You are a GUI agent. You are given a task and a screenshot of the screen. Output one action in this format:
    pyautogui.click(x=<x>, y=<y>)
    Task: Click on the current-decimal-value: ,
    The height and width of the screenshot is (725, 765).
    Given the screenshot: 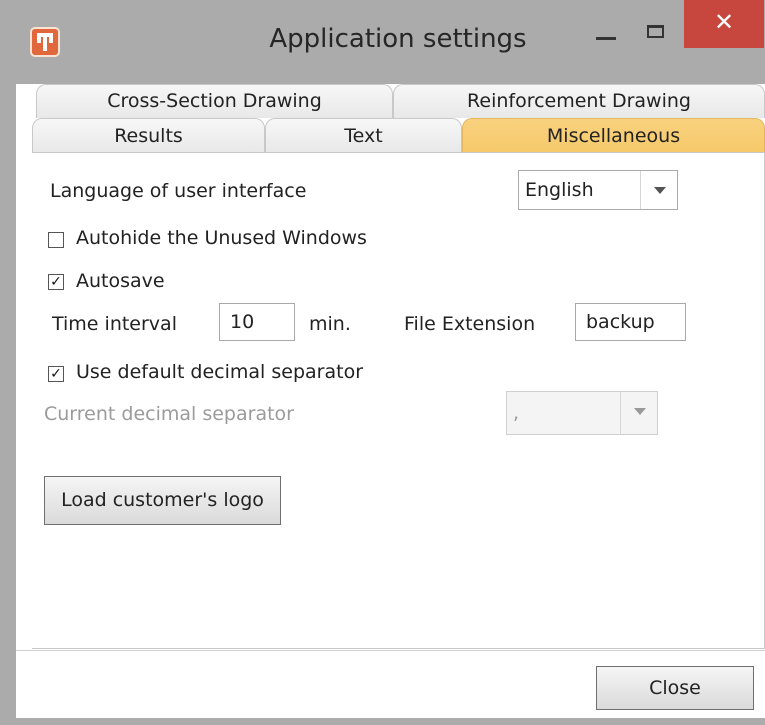 What is the action you would take?
    pyautogui.click(x=516, y=413)
    